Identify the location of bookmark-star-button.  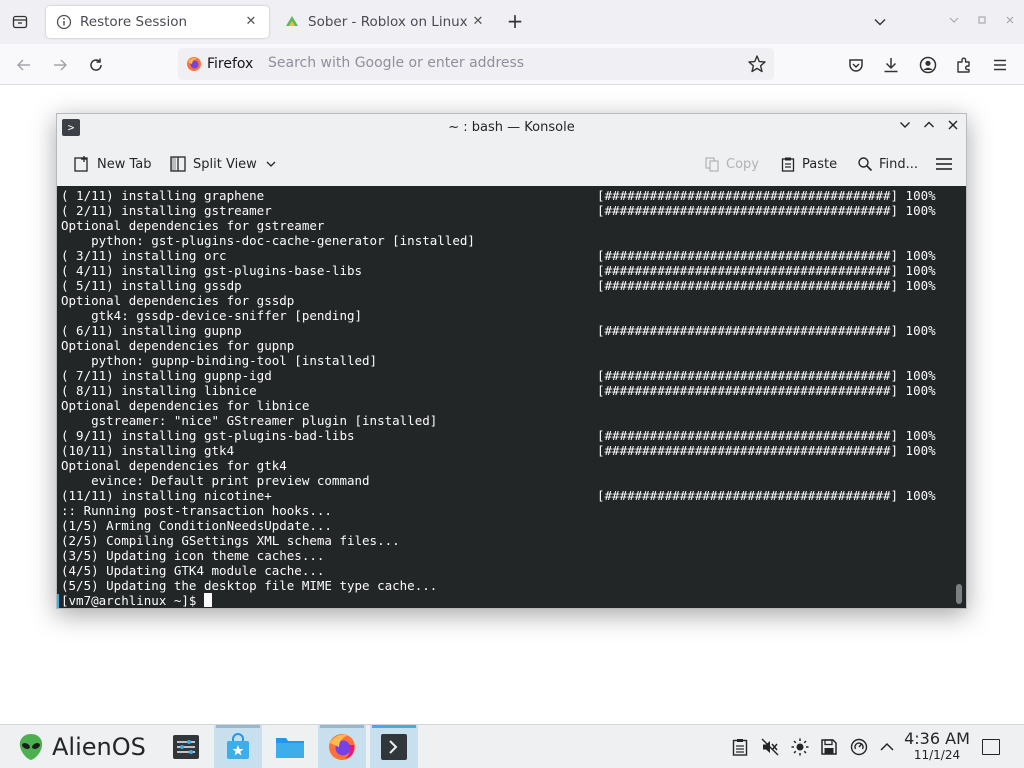
(757, 64).